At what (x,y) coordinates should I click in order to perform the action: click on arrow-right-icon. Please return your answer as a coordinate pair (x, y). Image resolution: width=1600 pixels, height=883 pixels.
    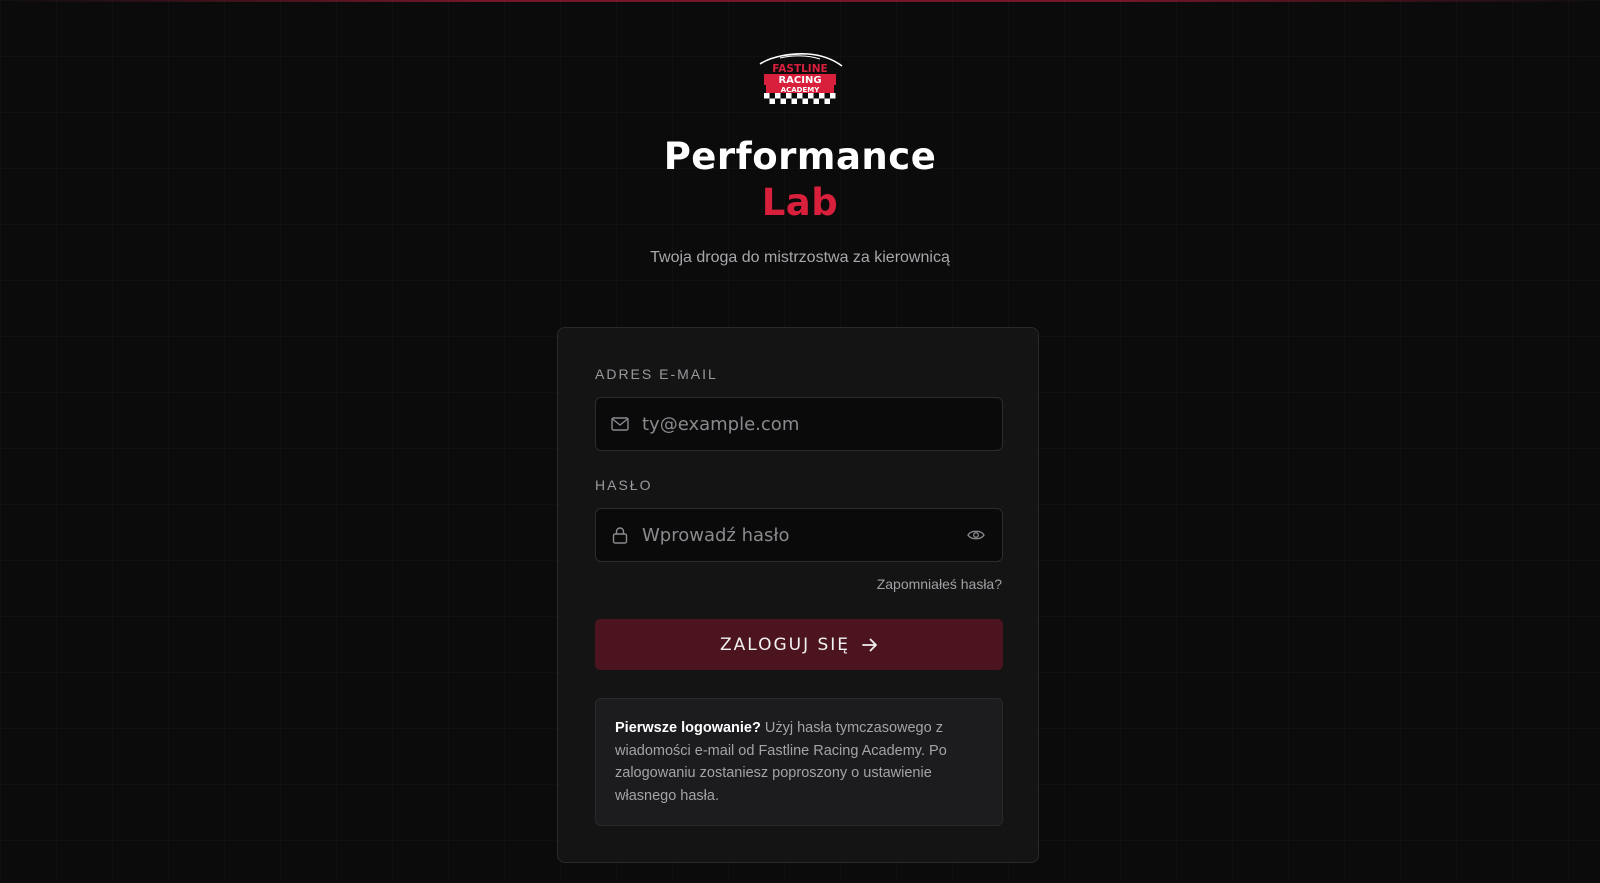
    Looking at the image, I should click on (870, 645).